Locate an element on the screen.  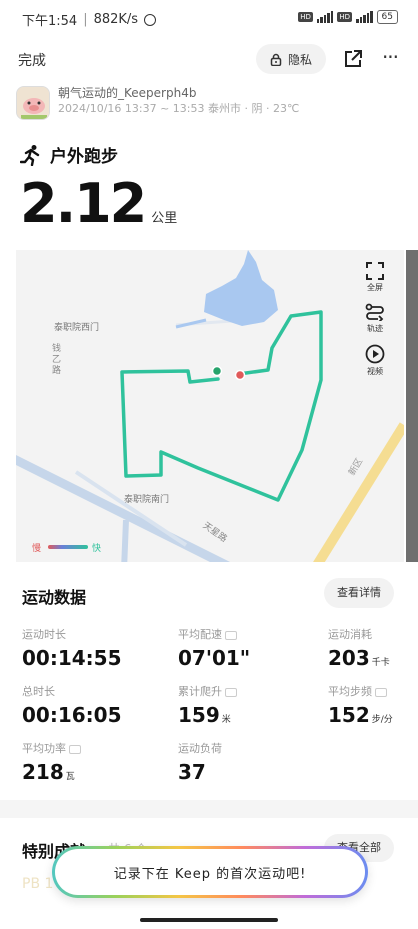
lock-icon is located at coordinates (276, 59).